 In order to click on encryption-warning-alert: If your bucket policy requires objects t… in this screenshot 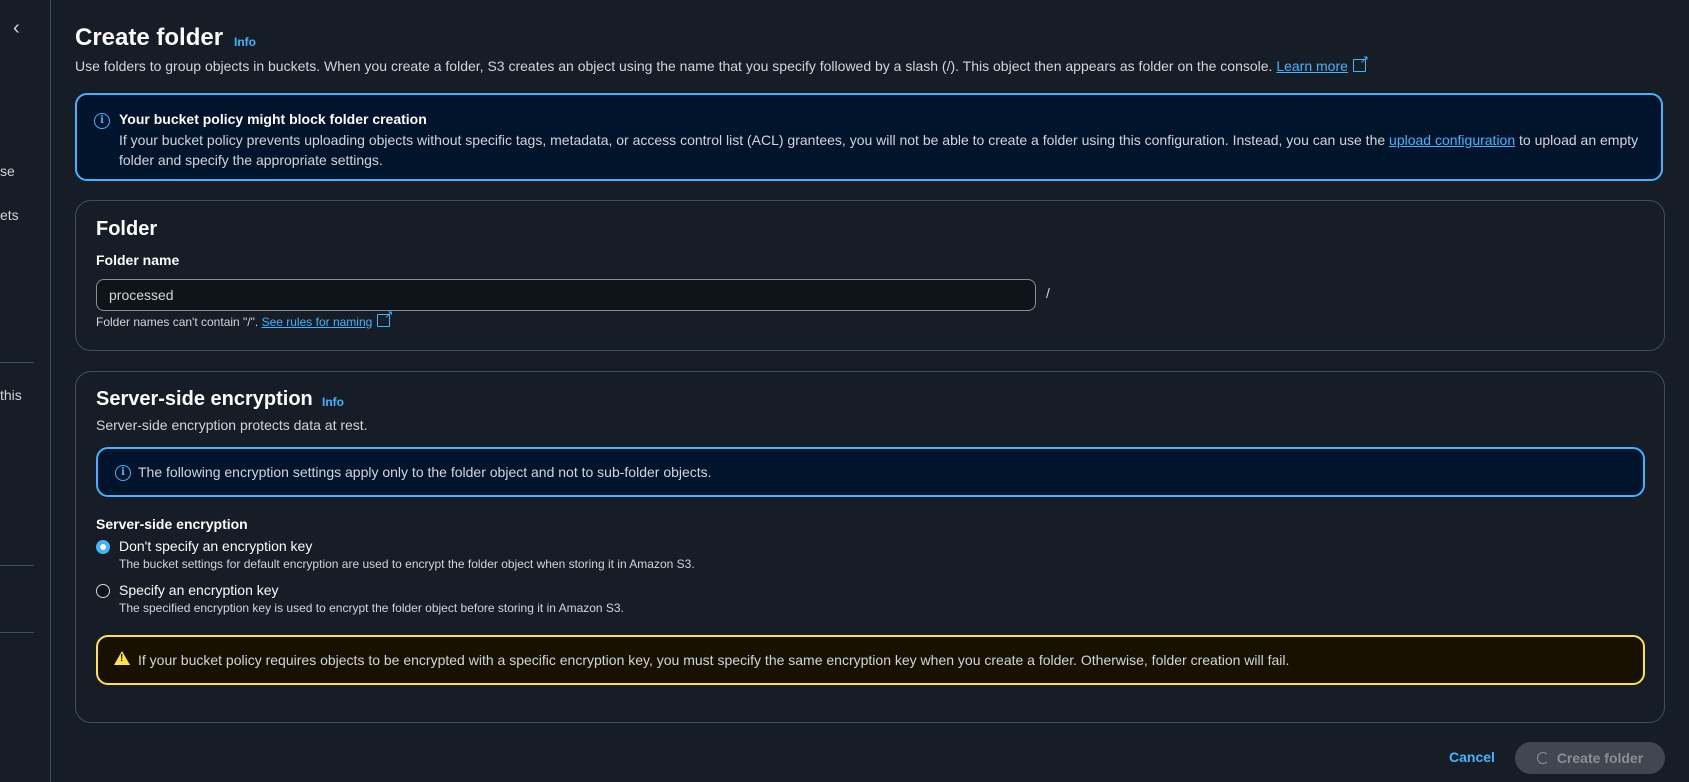, I will do `click(870, 660)`.